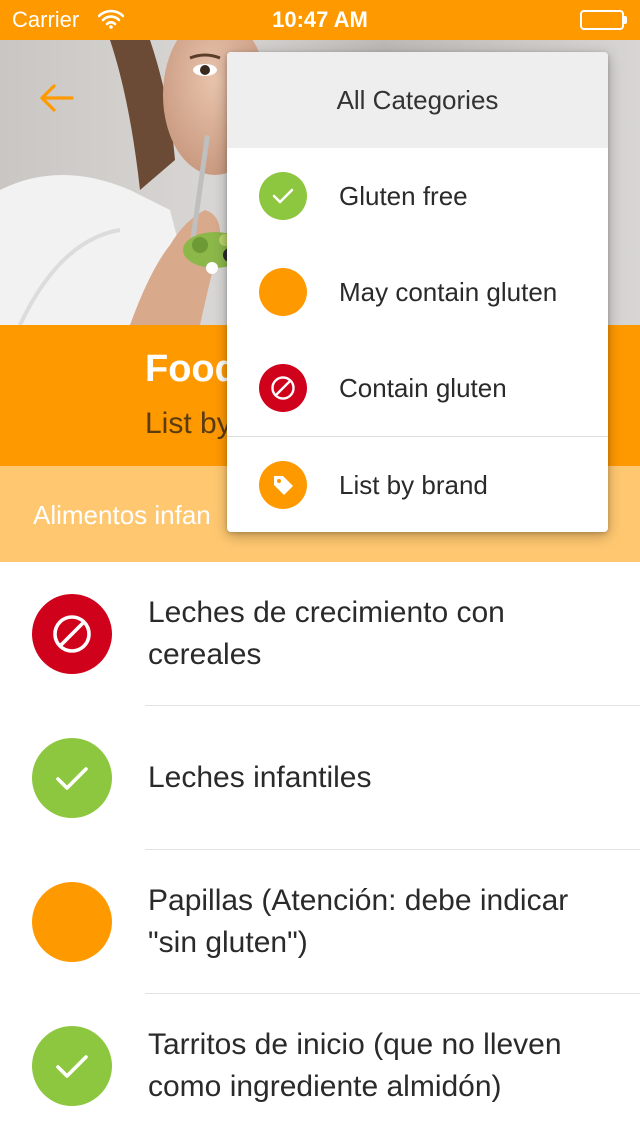 The height and width of the screenshot is (1136, 640). I want to click on status-bar: Carrier 10:47 AM, so click(320, 20).